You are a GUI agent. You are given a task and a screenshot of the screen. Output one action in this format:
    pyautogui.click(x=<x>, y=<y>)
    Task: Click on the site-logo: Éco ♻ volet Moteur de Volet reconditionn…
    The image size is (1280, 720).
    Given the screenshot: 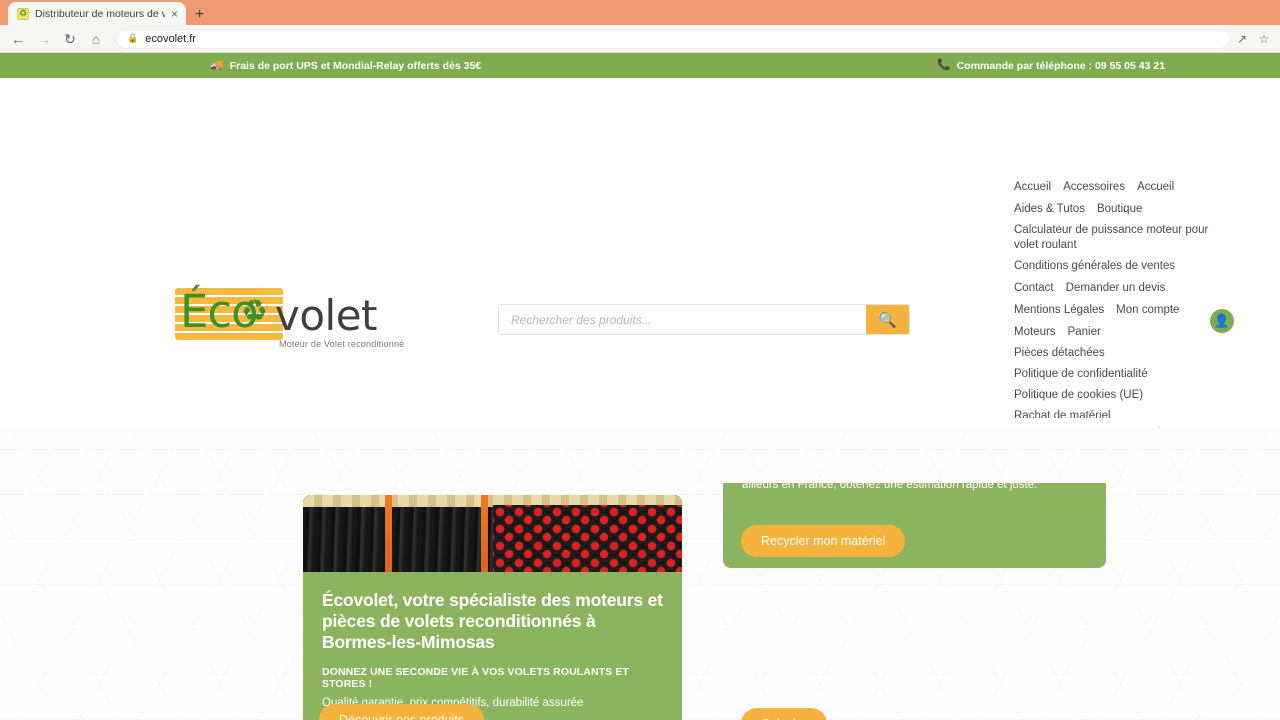 What is the action you would take?
    pyautogui.click(x=289, y=318)
    